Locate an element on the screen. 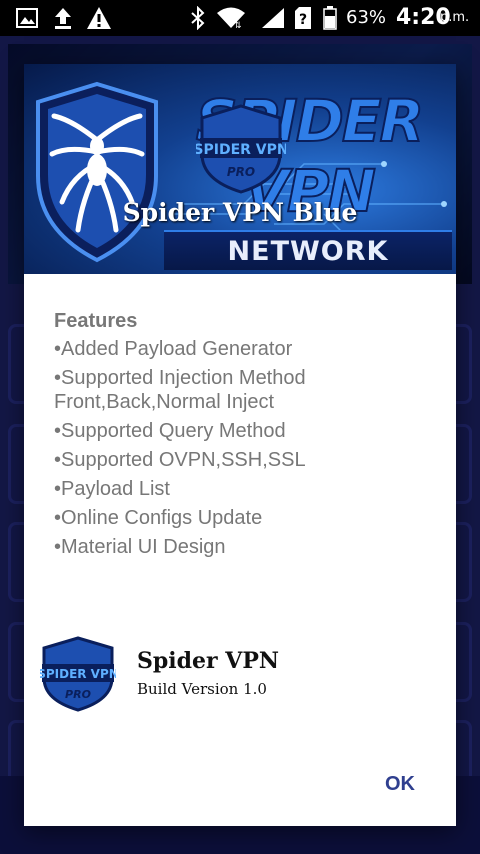  feature-item: •Supported OVPN,SSH,SSL is located at coordinates (180, 460).